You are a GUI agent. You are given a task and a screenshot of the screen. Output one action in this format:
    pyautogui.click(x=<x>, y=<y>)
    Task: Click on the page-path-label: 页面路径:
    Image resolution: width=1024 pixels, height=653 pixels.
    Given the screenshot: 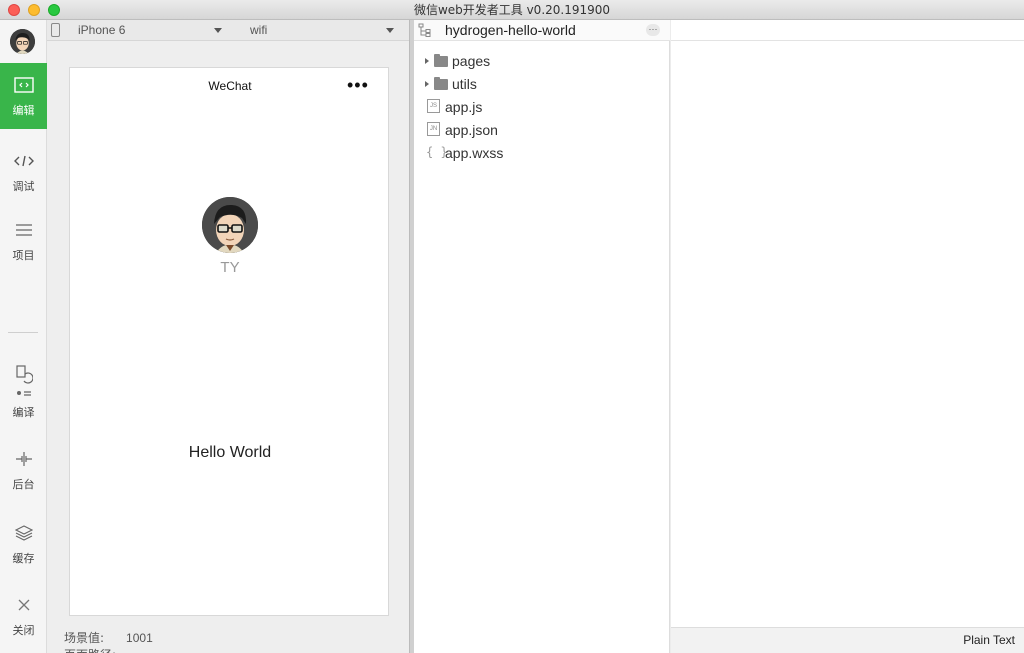 What is the action you would take?
    pyautogui.click(x=90, y=649)
    